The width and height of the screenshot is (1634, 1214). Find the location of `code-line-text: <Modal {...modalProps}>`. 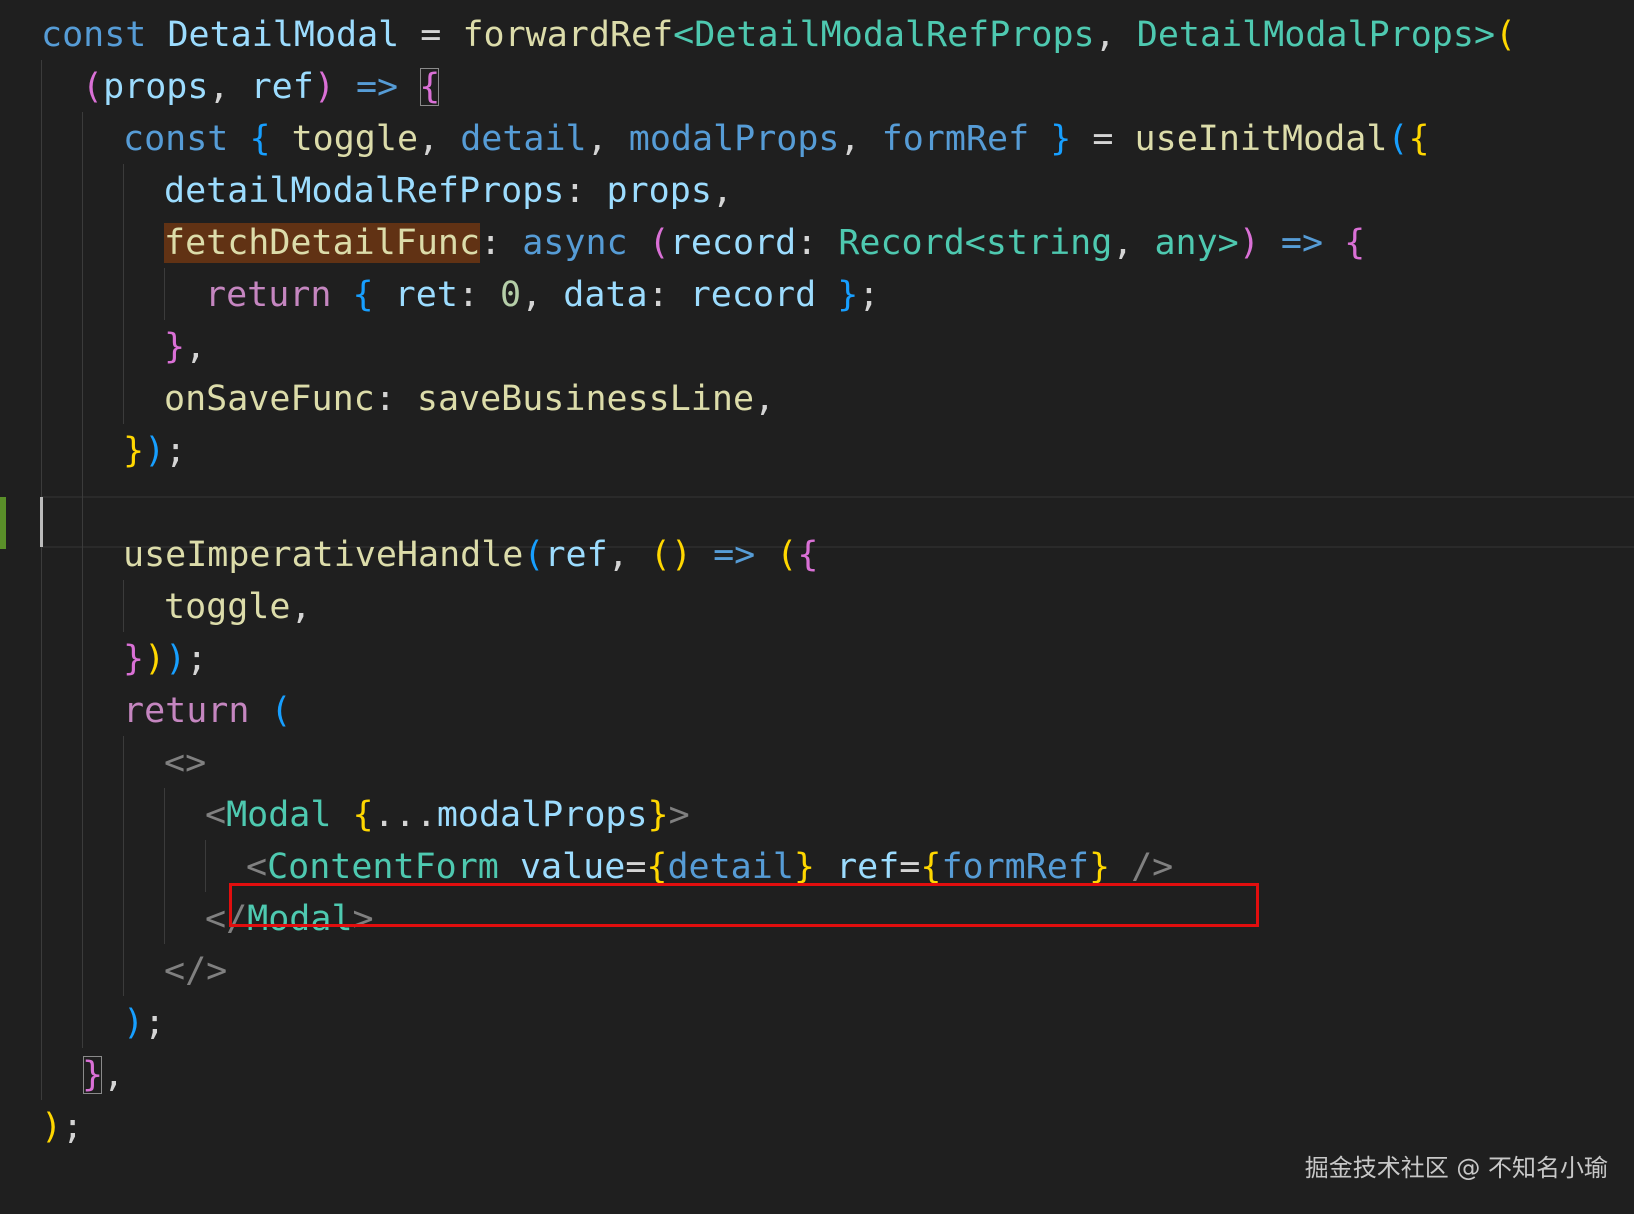

code-line-text: <Modal {...modalProps}> is located at coordinates (447, 815).